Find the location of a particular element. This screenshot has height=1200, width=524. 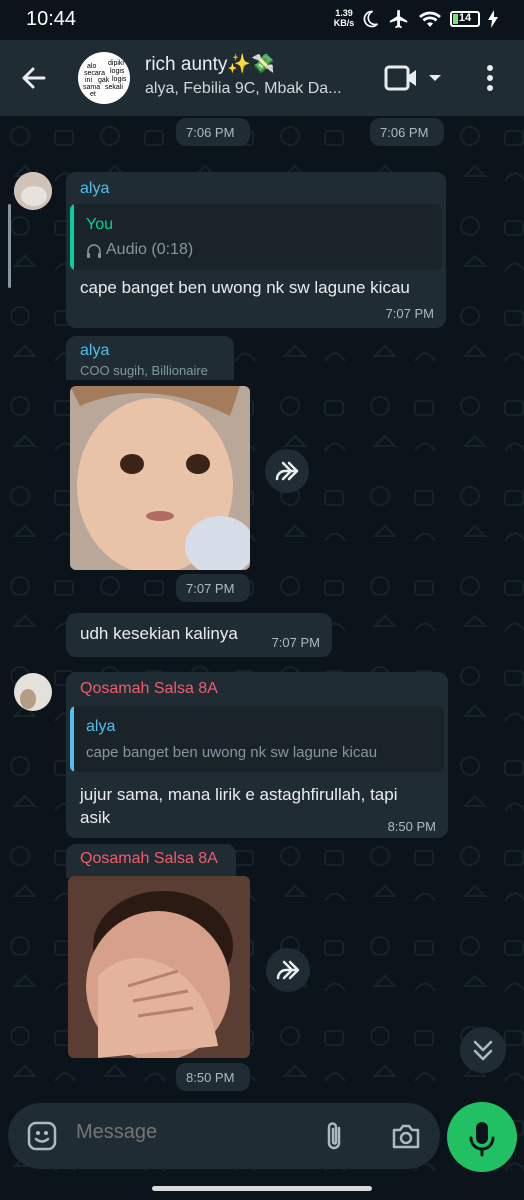

network-speed: 1.39 KB/s is located at coordinates (344, 18).